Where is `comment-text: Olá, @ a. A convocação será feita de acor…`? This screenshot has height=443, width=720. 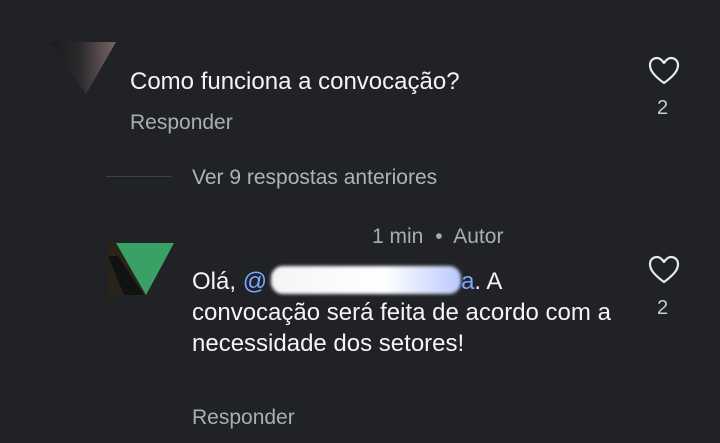
comment-text: Olá, @ a. A convocação será feita de acor… is located at coordinates (407, 312).